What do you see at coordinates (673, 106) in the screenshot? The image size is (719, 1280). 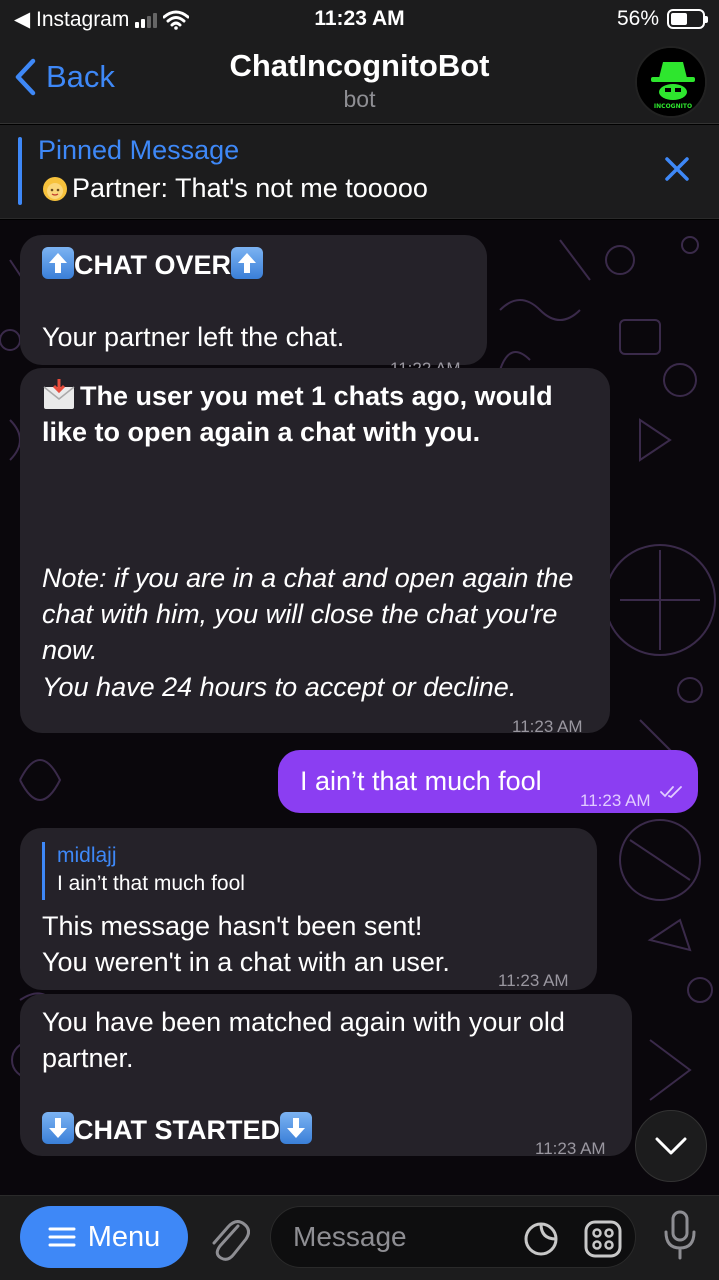 I see `svg-text: INCOGNITO` at bounding box center [673, 106].